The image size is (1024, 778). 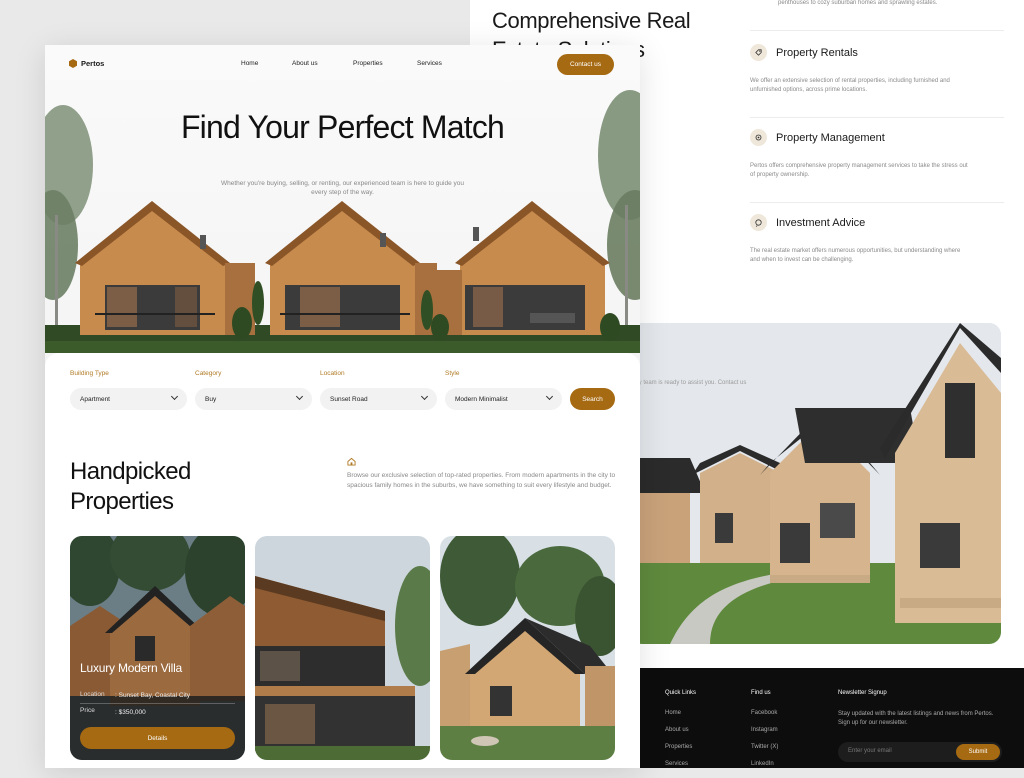 I want to click on key-tag-icon, so click(x=758, y=52).